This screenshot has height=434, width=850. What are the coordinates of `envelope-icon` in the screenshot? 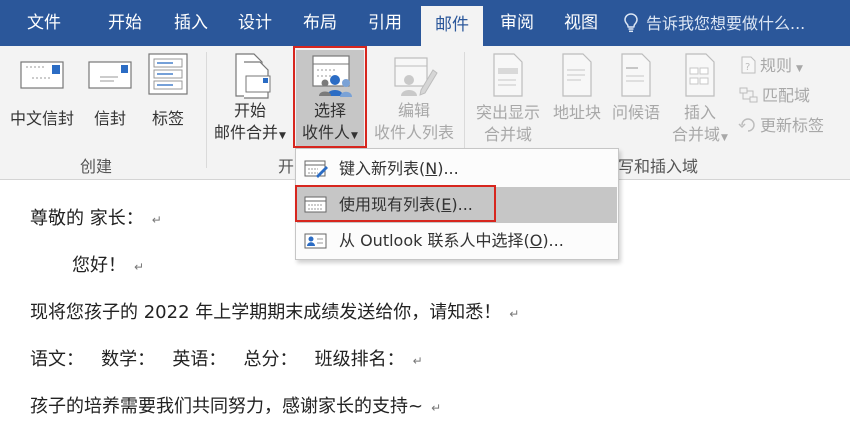 It's located at (110, 75).